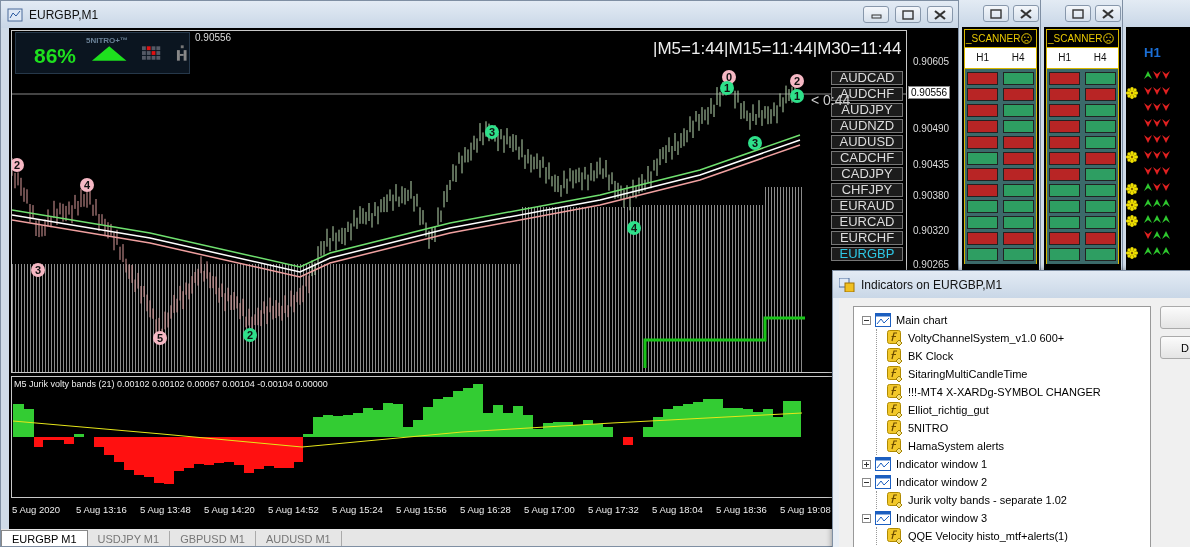  What do you see at coordinates (867, 238) in the screenshot?
I see `symbol-button: EURCHF` at bounding box center [867, 238].